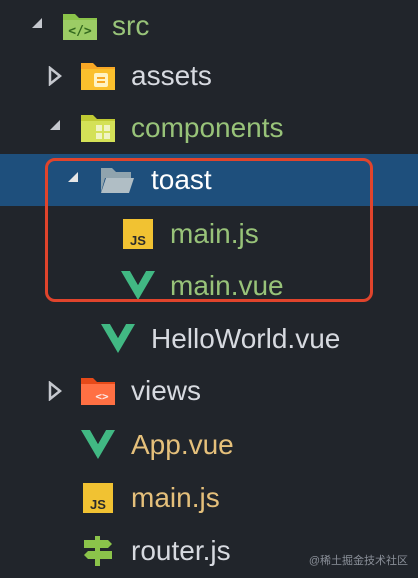  What do you see at coordinates (98, 76) in the screenshot?
I see `folder-assets-icon` at bounding box center [98, 76].